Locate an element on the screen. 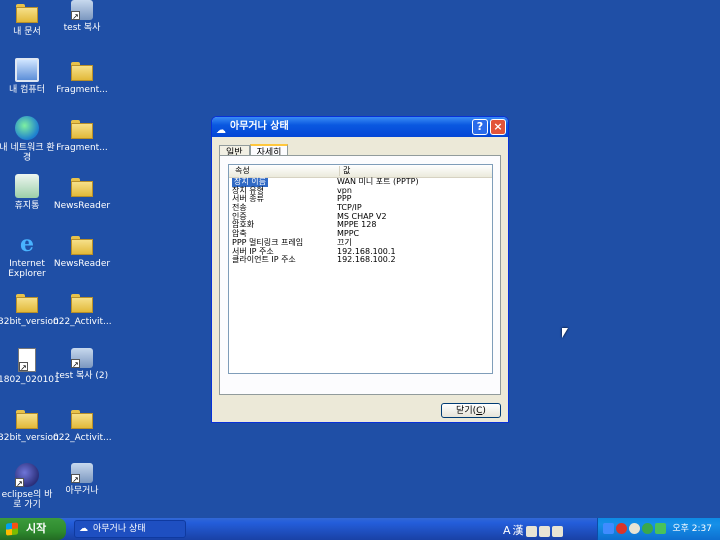 The height and width of the screenshot is (540, 720). tab-strip: 일반 자세히 is located at coordinates (254, 151).